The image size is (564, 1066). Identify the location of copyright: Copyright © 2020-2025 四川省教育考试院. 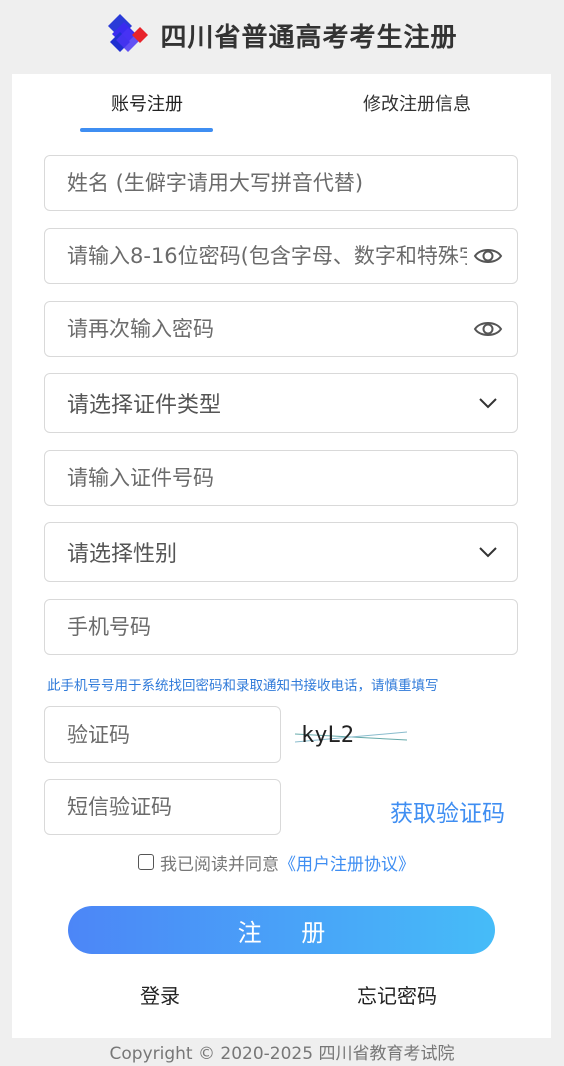
(282, 1054).